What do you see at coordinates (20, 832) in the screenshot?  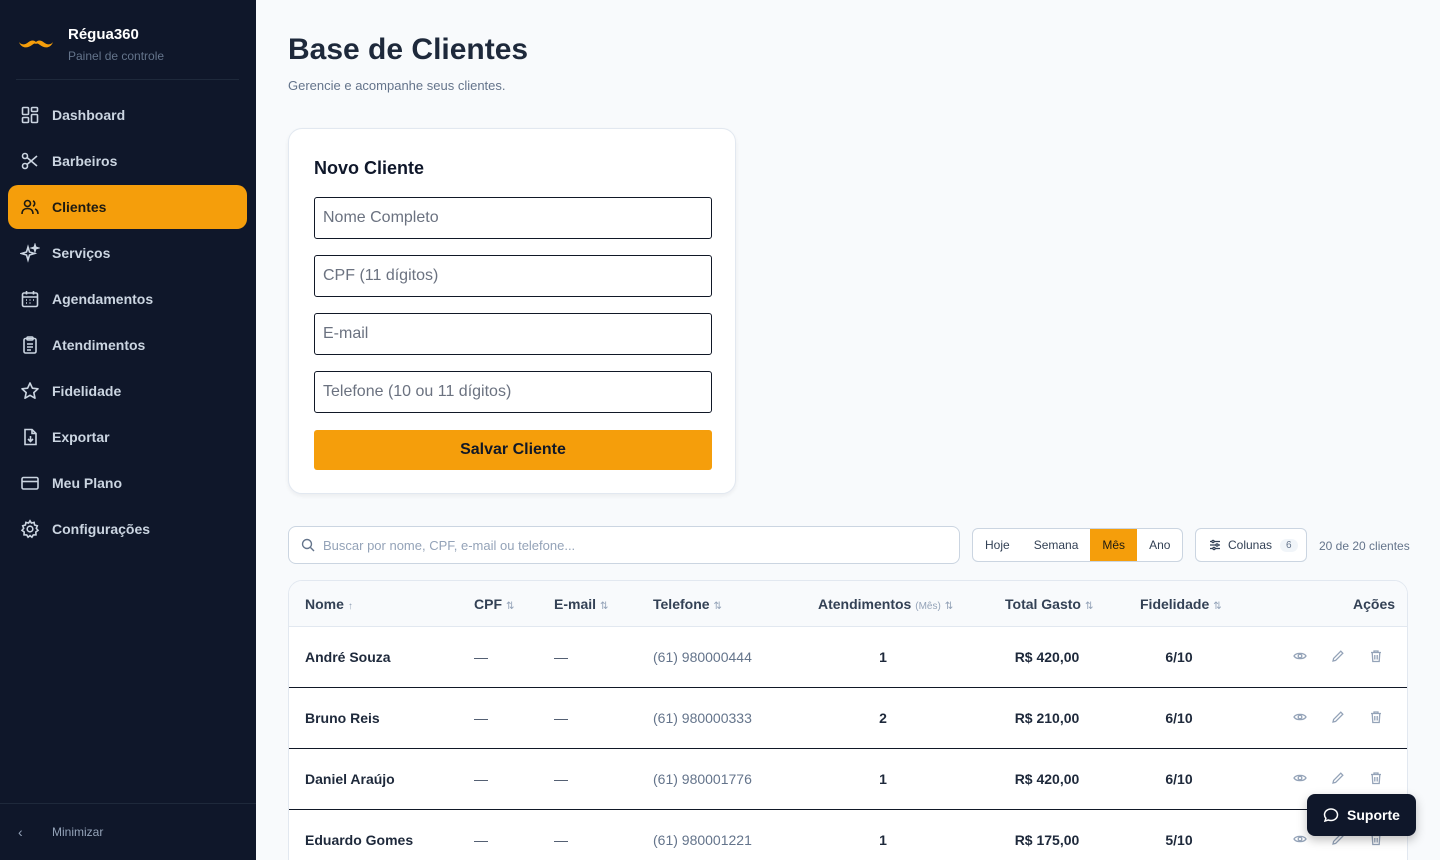 I see `chevron-left-icon: ‹` at bounding box center [20, 832].